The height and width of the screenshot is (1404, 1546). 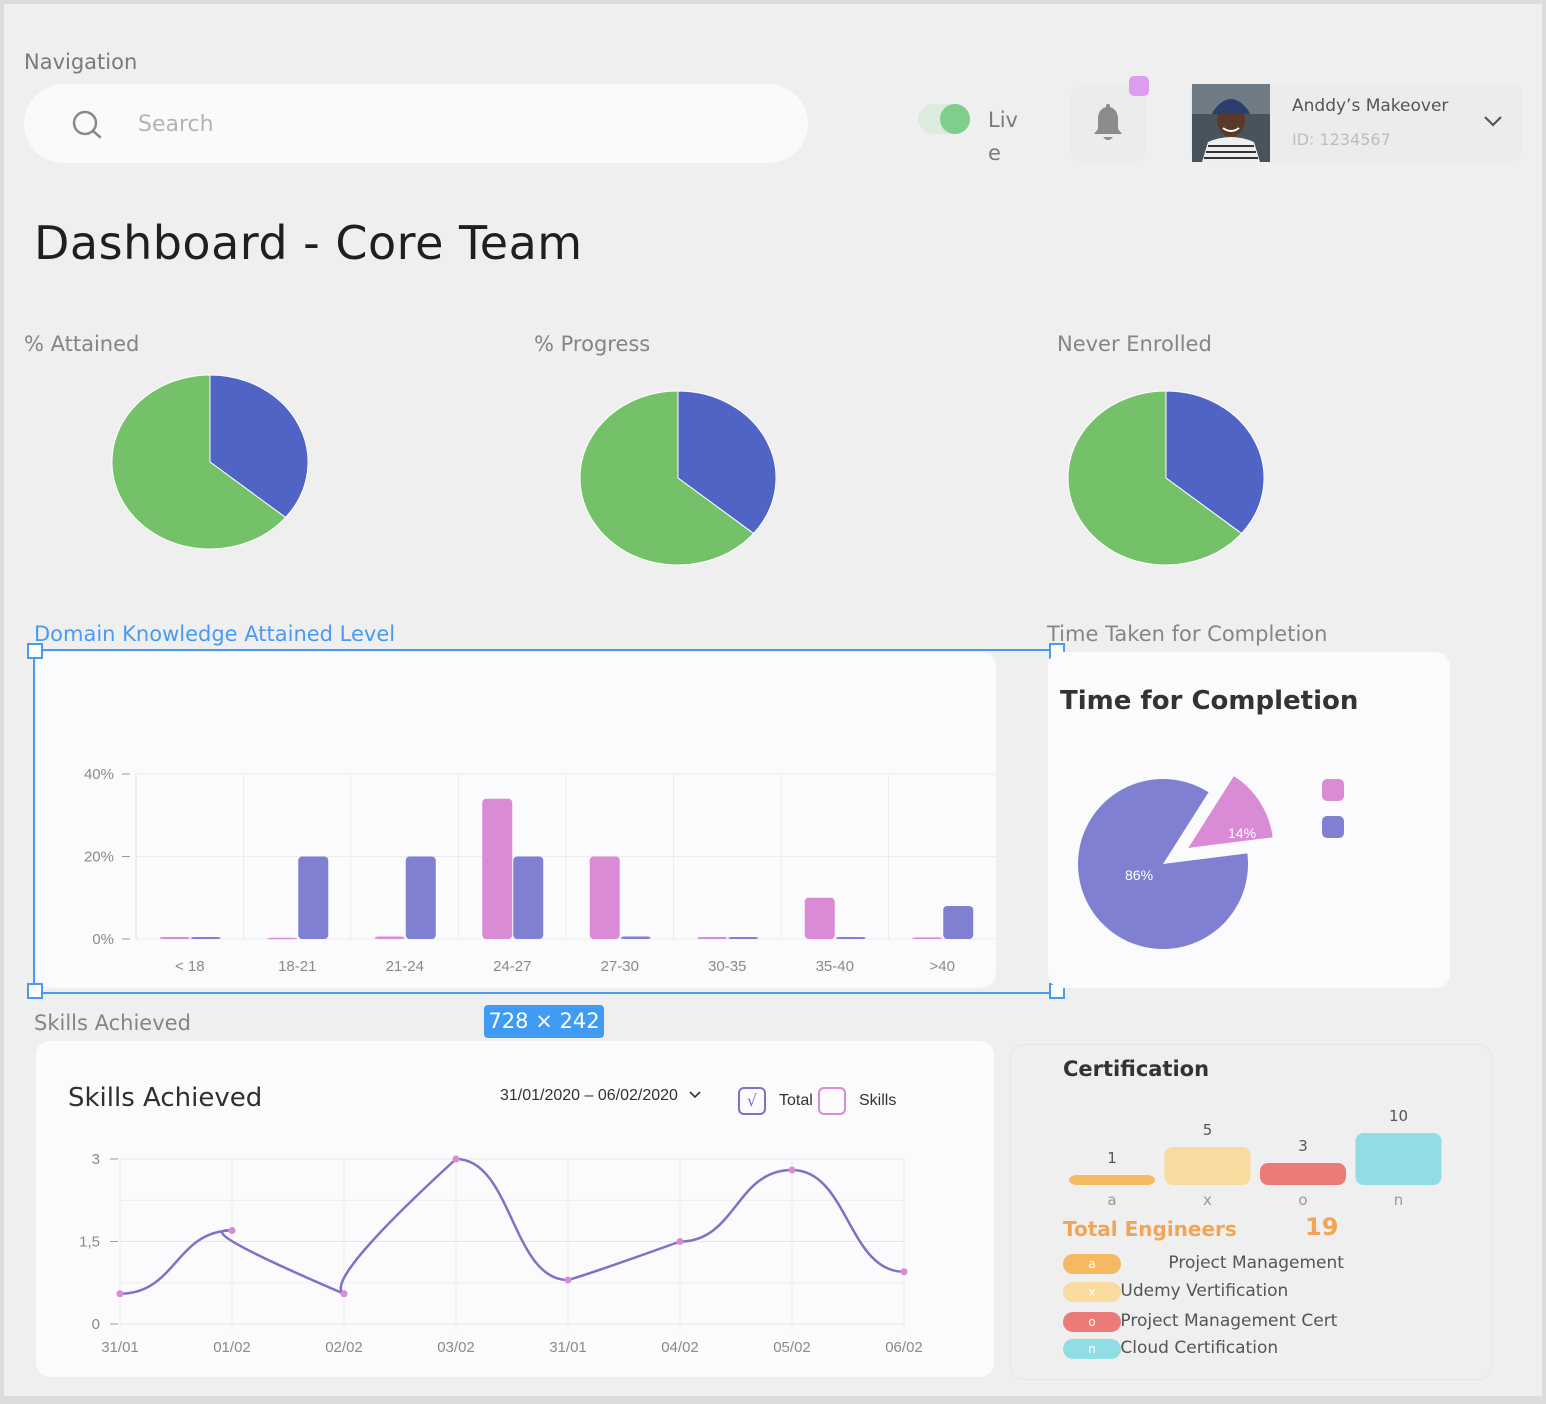 I want to click on legend-label: Project Management, so click(x=1256, y=1263).